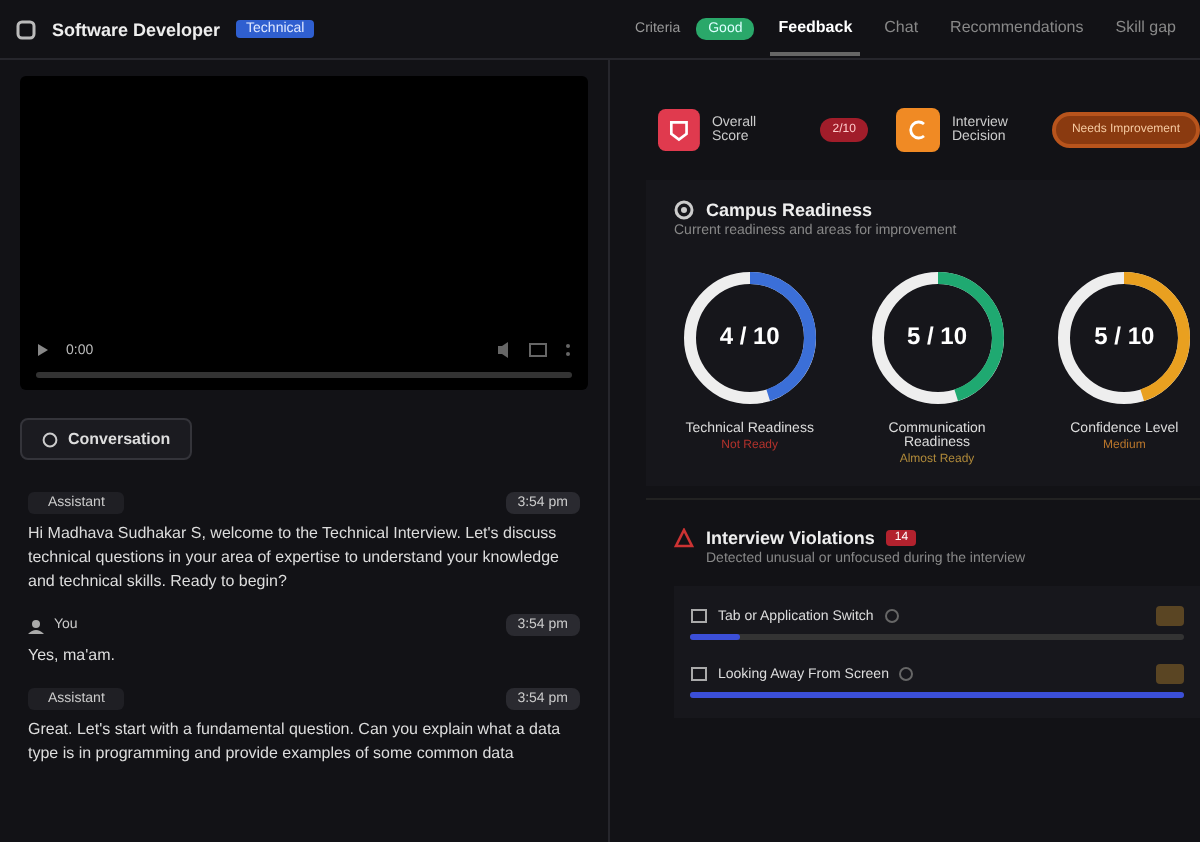 The height and width of the screenshot is (842, 1200). Describe the element at coordinates (790, 538) in the screenshot. I see `section-title: Interview Violations` at that location.